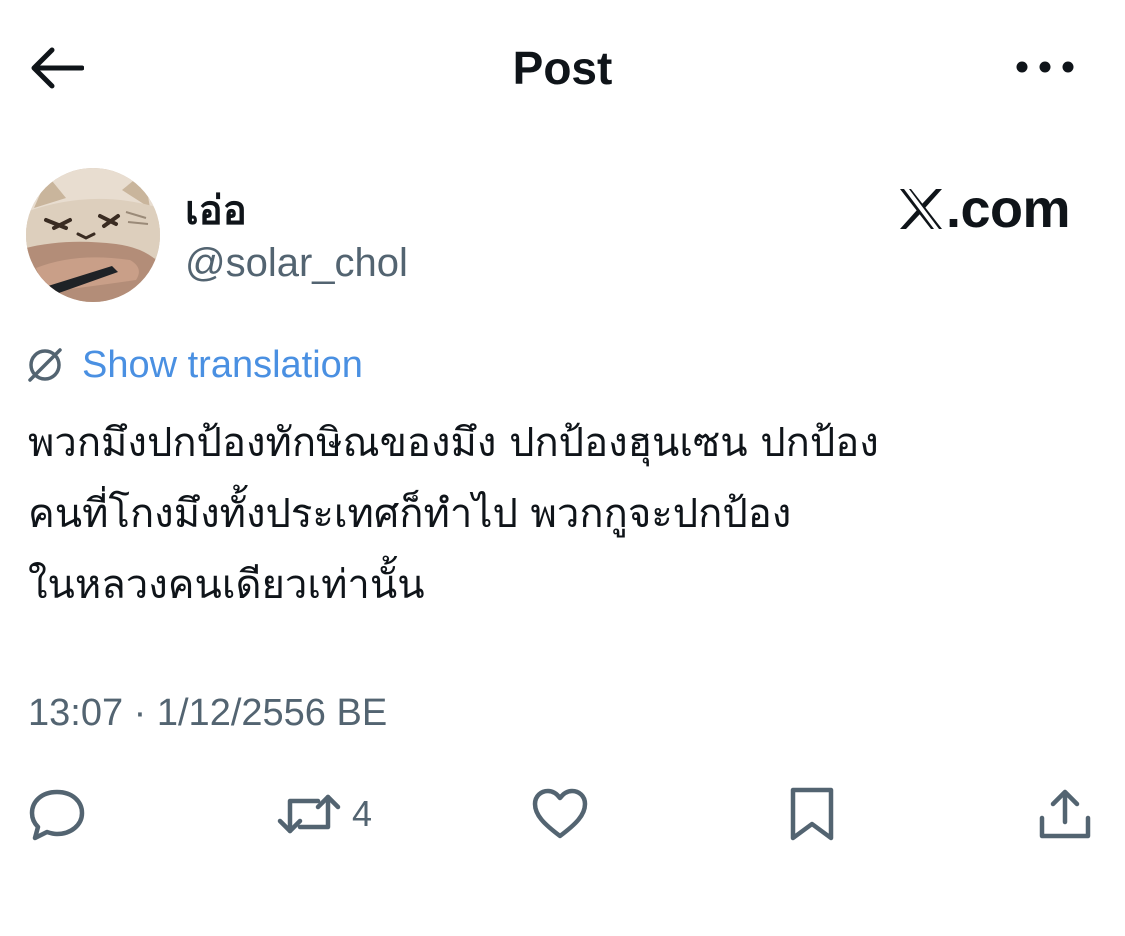  Describe the element at coordinates (920, 209) in the screenshot. I see `x-logo-icon` at that location.